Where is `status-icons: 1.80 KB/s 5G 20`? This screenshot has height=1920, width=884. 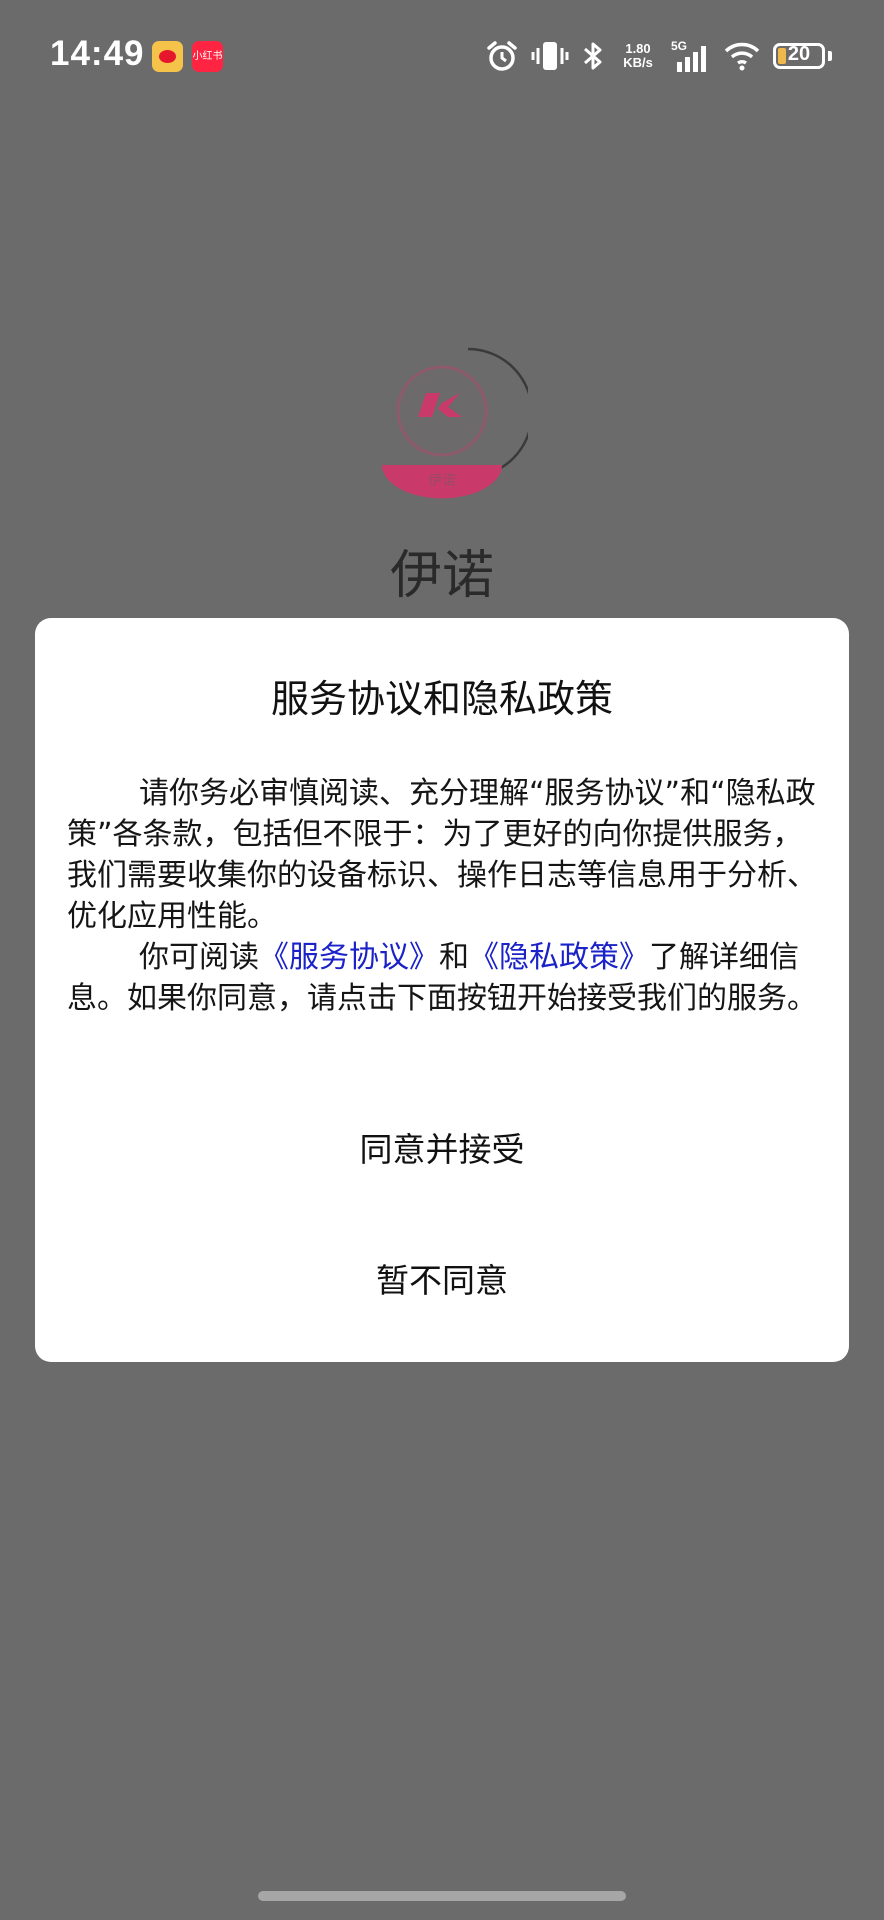 status-icons: 1.80 KB/s 5G 20 is located at coordinates (658, 56).